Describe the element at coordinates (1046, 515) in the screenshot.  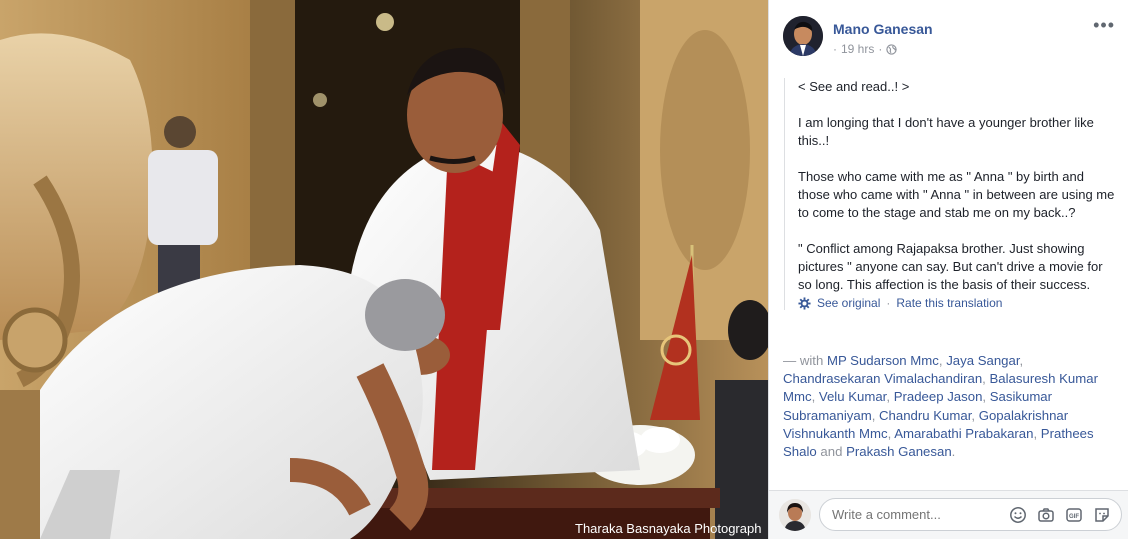
I see `camera-icon` at that location.